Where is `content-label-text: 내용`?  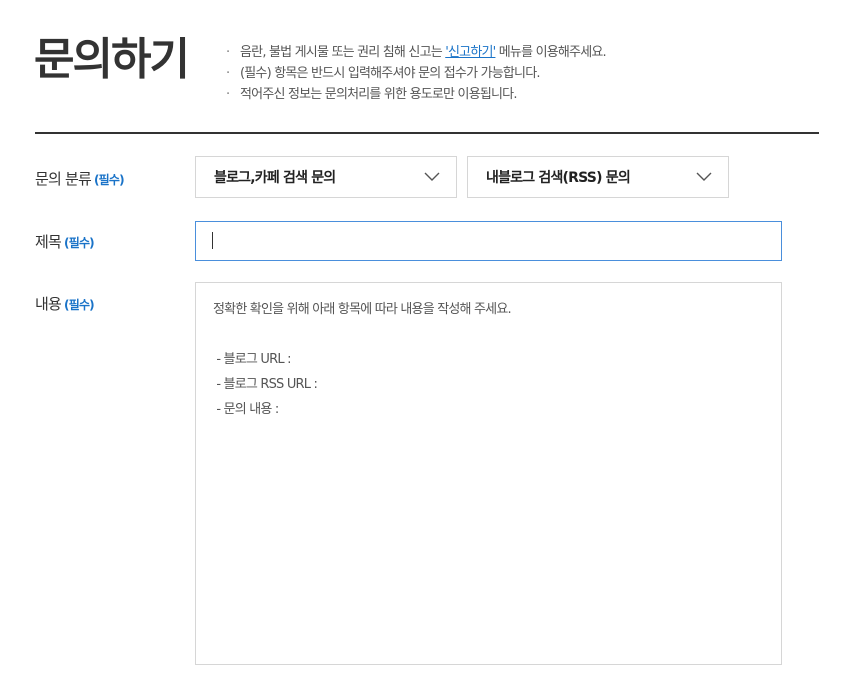
content-label-text: 내용 is located at coordinates (48, 304).